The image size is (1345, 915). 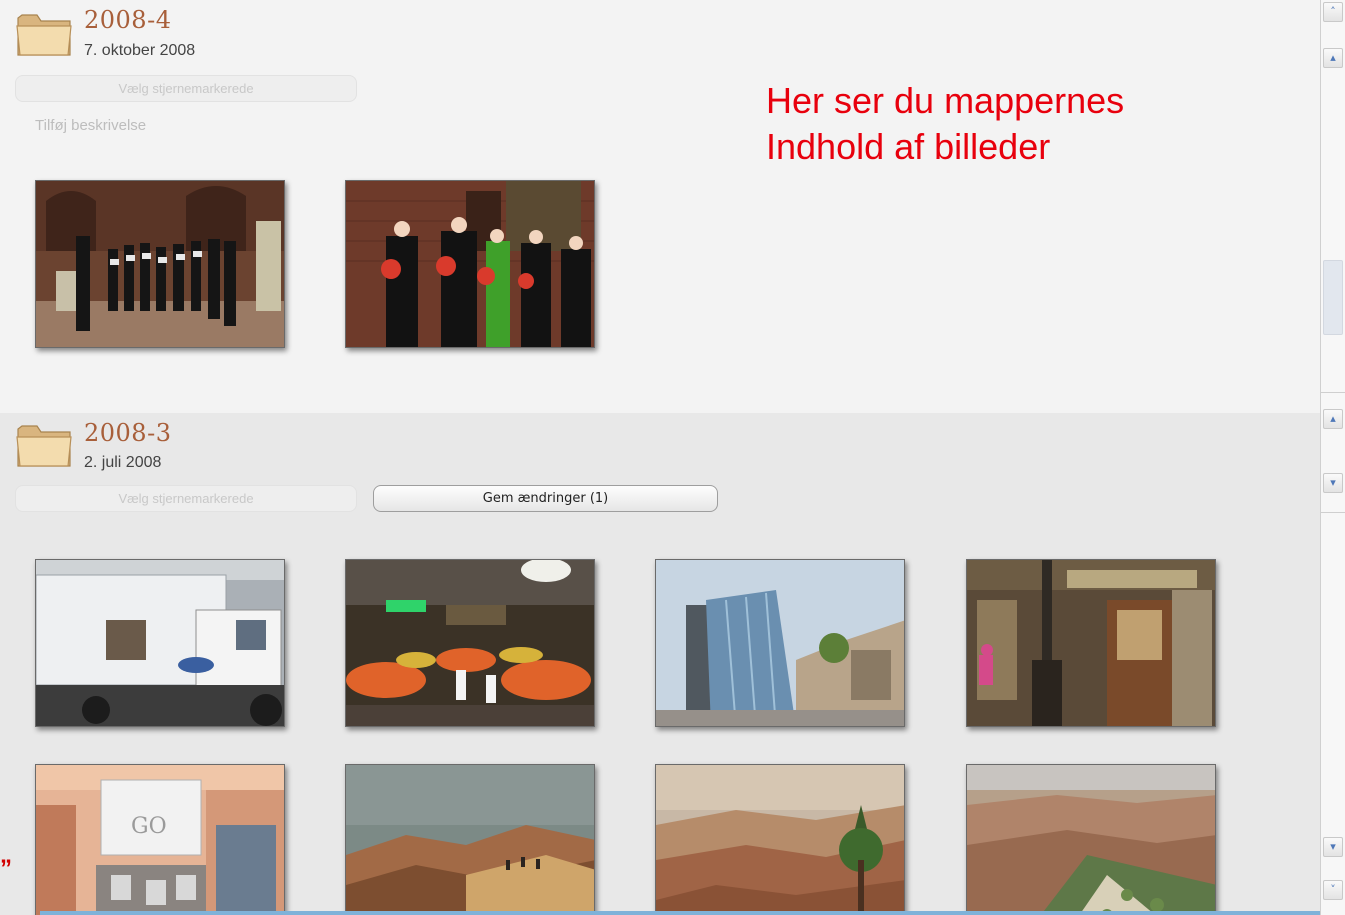 What do you see at coordinates (123, 462) in the screenshot?
I see `folder-date: 2. juli 2008` at bounding box center [123, 462].